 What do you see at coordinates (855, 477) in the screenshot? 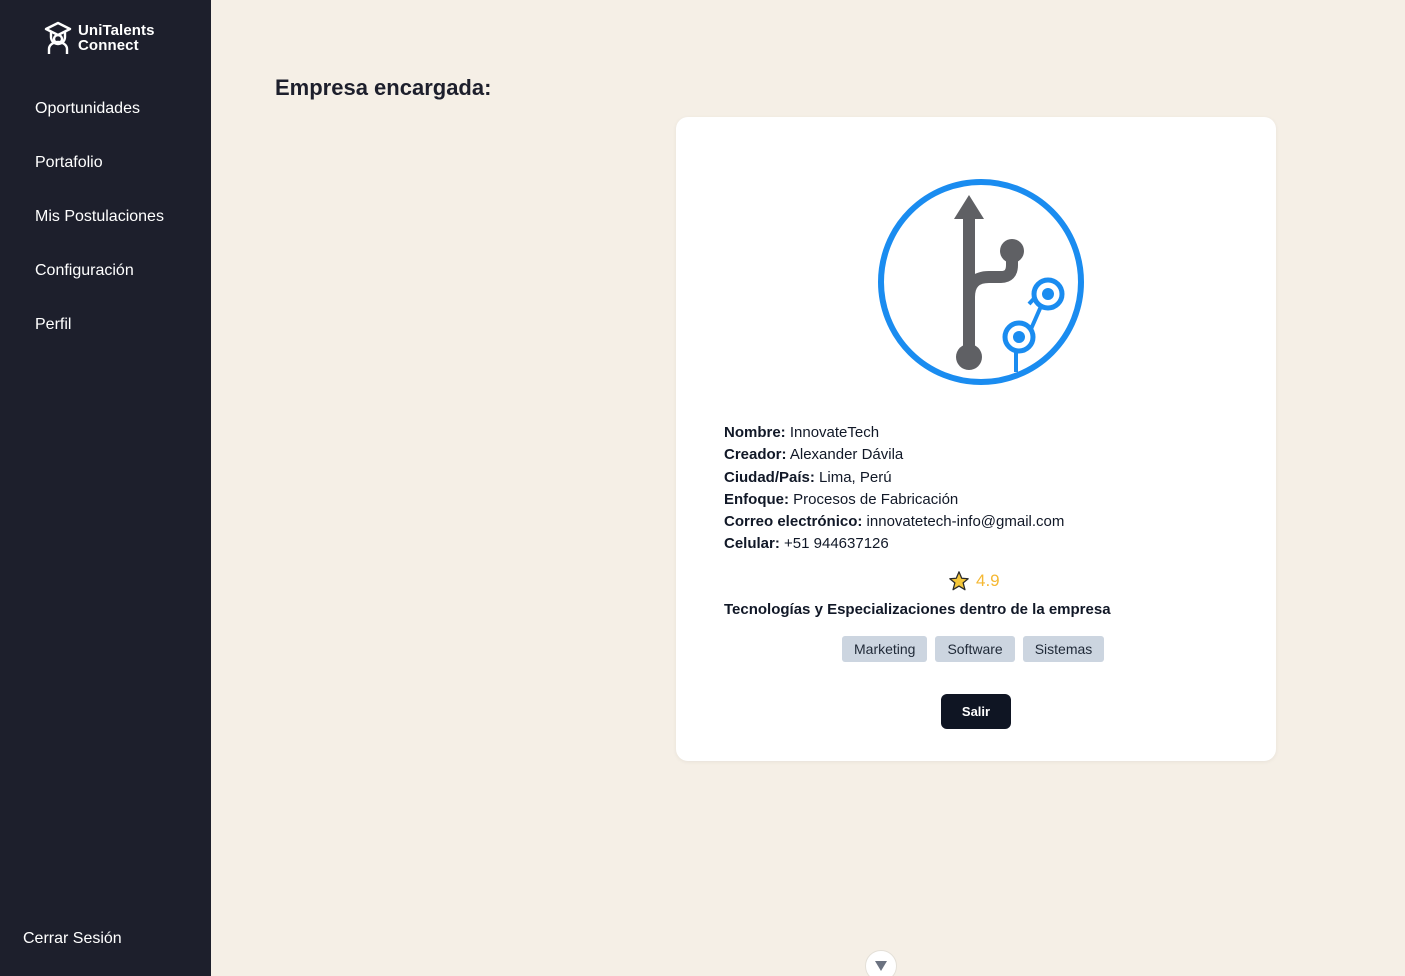
I see `info-value: Lima, Perú` at bounding box center [855, 477].